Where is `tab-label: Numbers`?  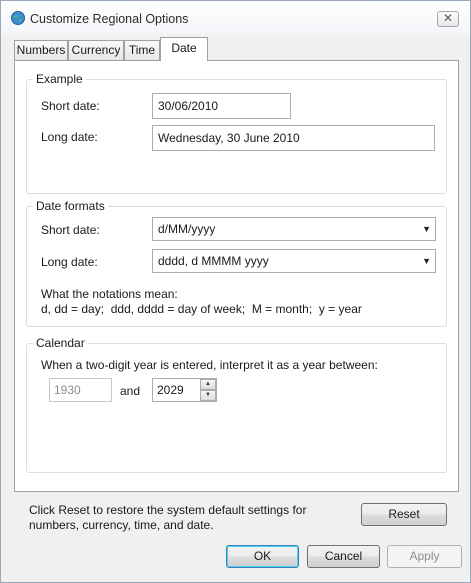 tab-label: Numbers is located at coordinates (41, 50).